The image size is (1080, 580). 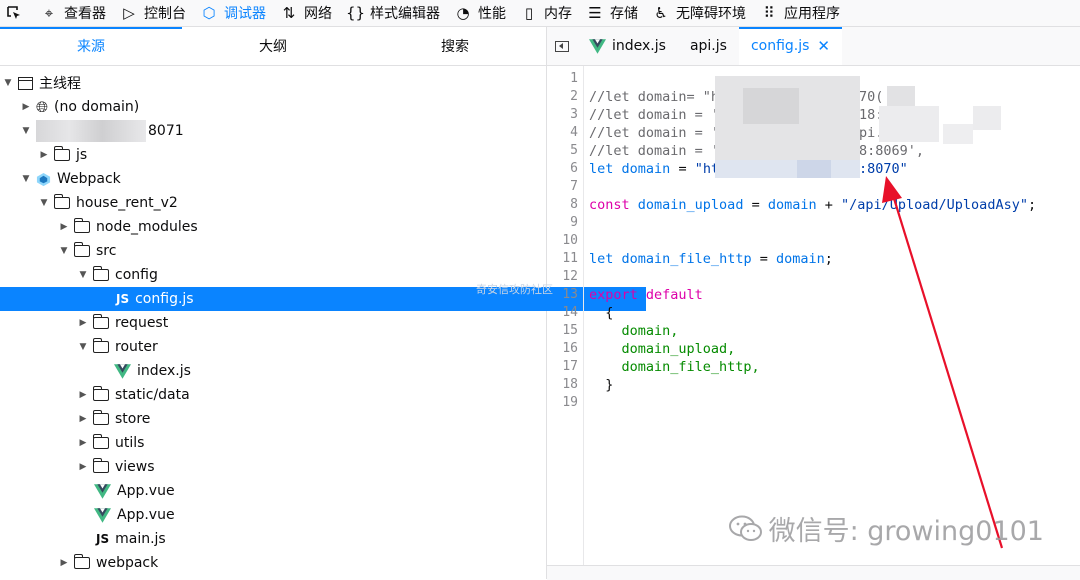 What do you see at coordinates (570, 402) in the screenshot?
I see `line-number: 19` at bounding box center [570, 402].